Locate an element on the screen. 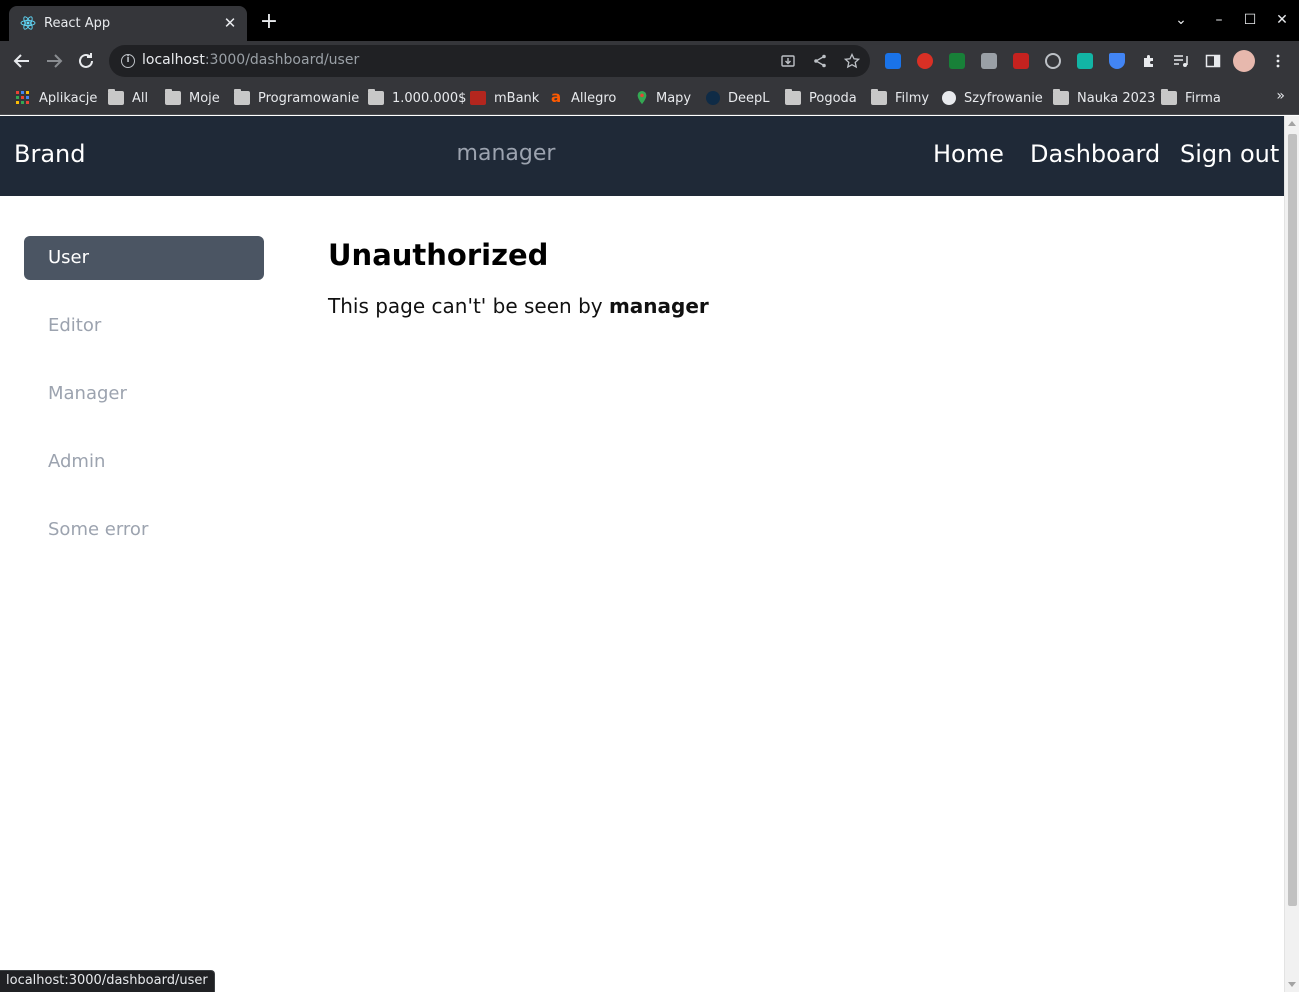  green-arrow-extension-icon is located at coordinates (957, 61).